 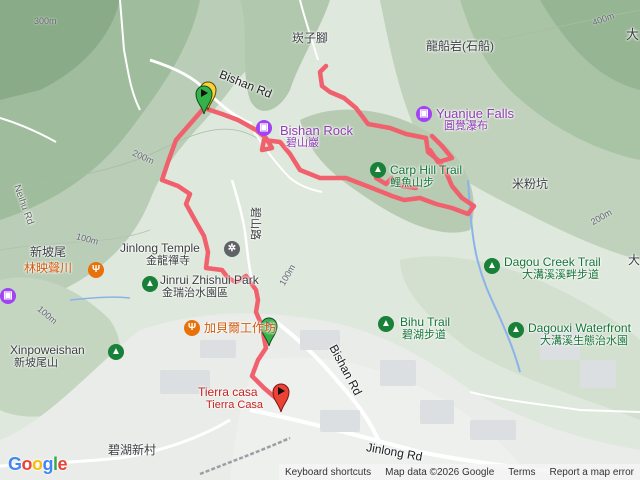 I want to click on poi-label-tierra-casa: Tierra casa, so click(x=228, y=392).